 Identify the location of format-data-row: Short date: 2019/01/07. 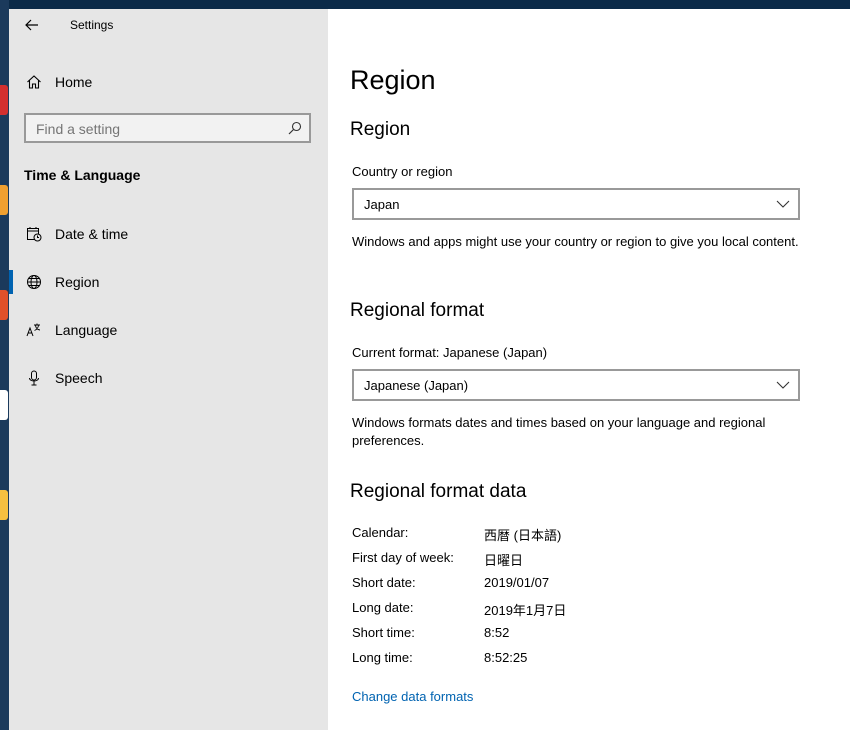
(582, 585).